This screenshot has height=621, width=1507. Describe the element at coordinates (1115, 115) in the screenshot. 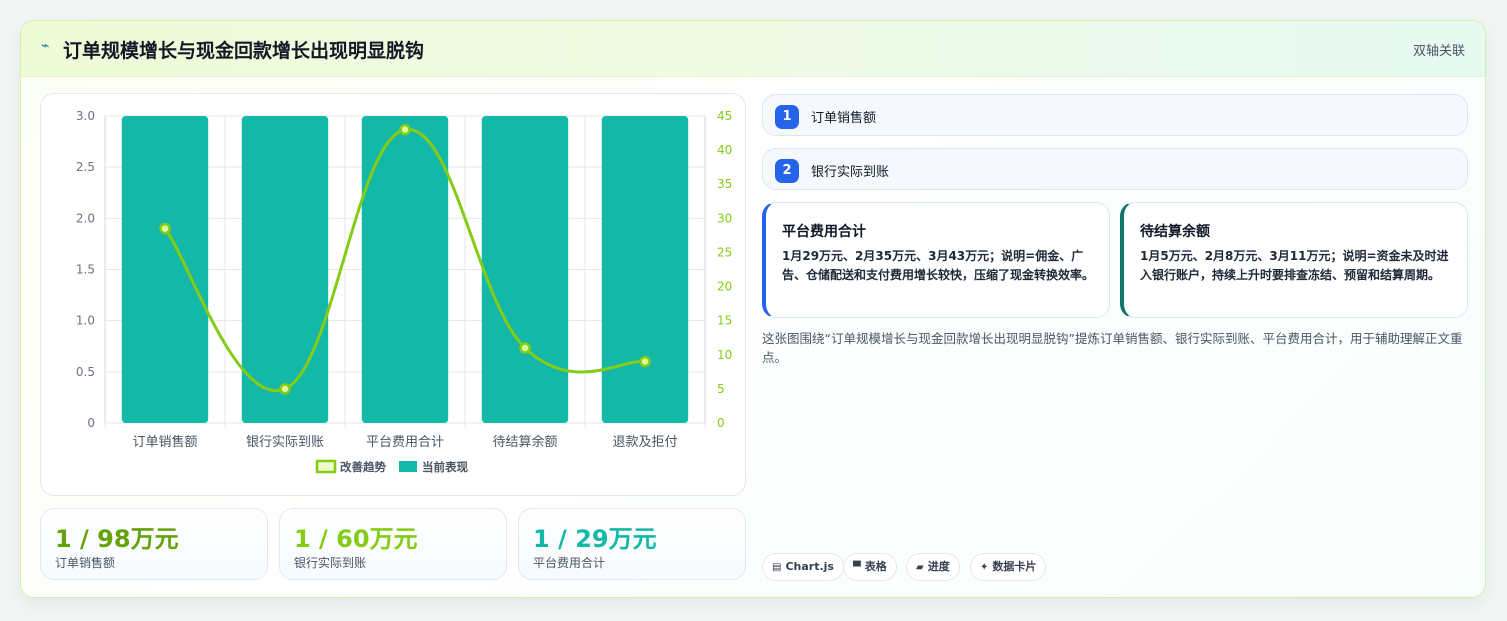

I see `step-item: 1 订单销售额` at that location.